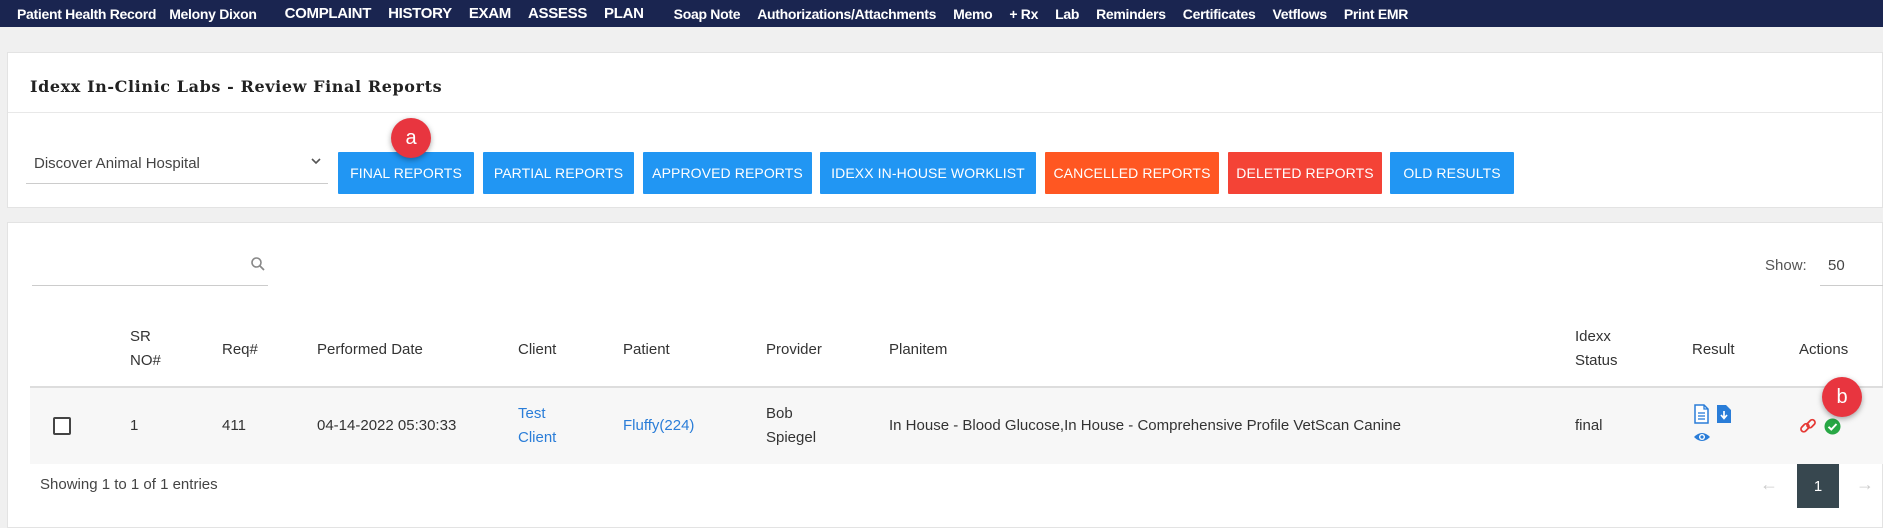  I want to click on final-reports-button: FINAL REPORTS, so click(406, 173).